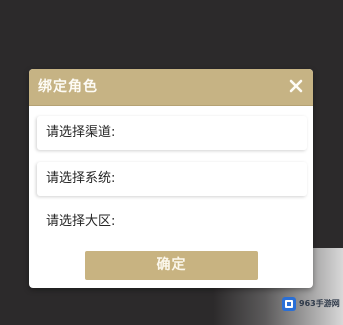 This screenshot has height=325, width=343. I want to click on watermark: 963手游网, so click(311, 303).